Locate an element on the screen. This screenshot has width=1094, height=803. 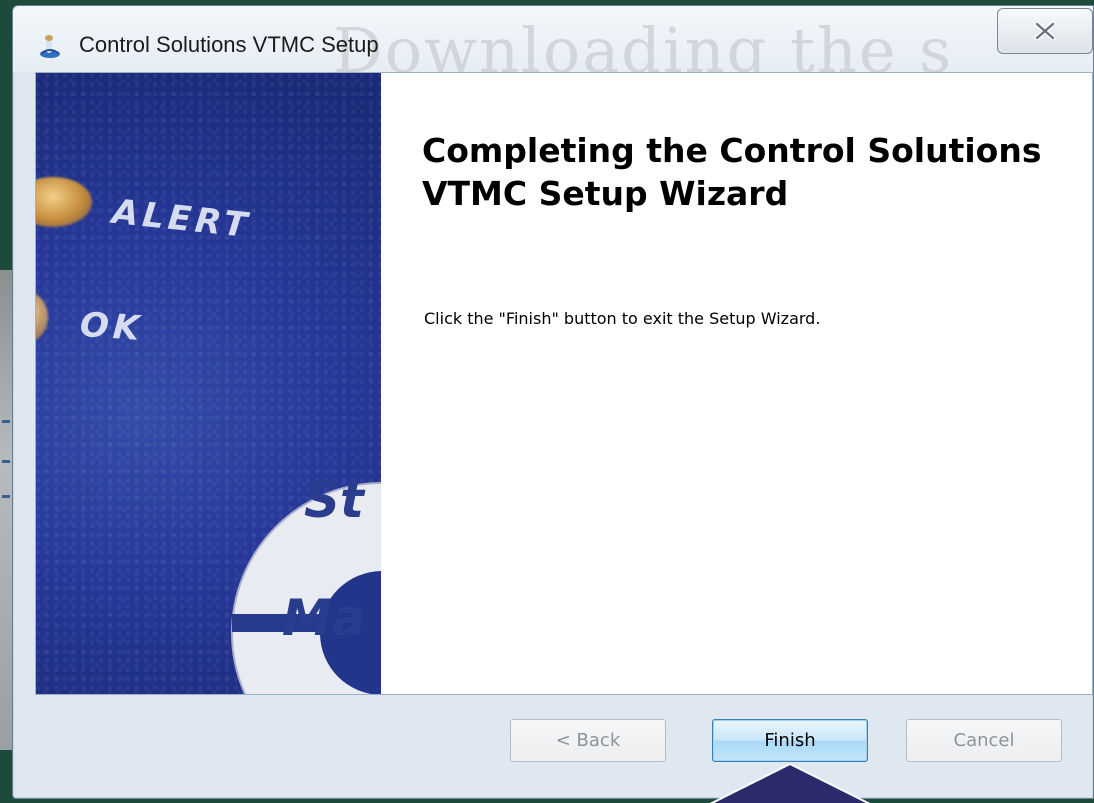
close-button is located at coordinates (1045, 31).